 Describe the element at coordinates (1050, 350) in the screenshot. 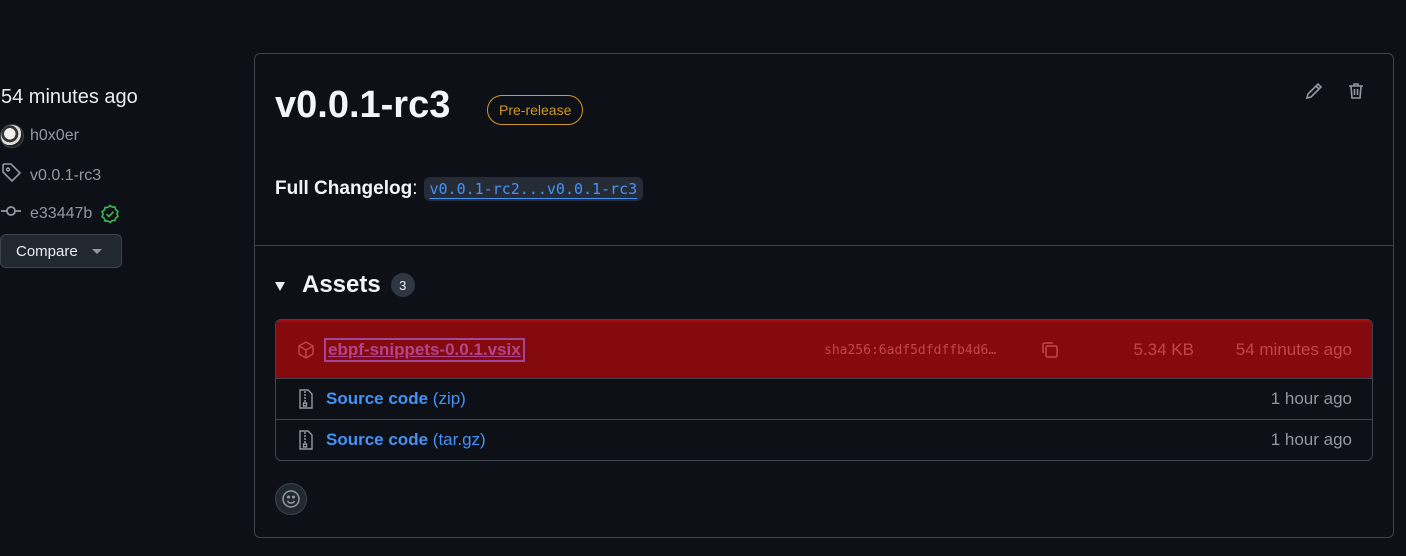

I see `copy-icon` at that location.